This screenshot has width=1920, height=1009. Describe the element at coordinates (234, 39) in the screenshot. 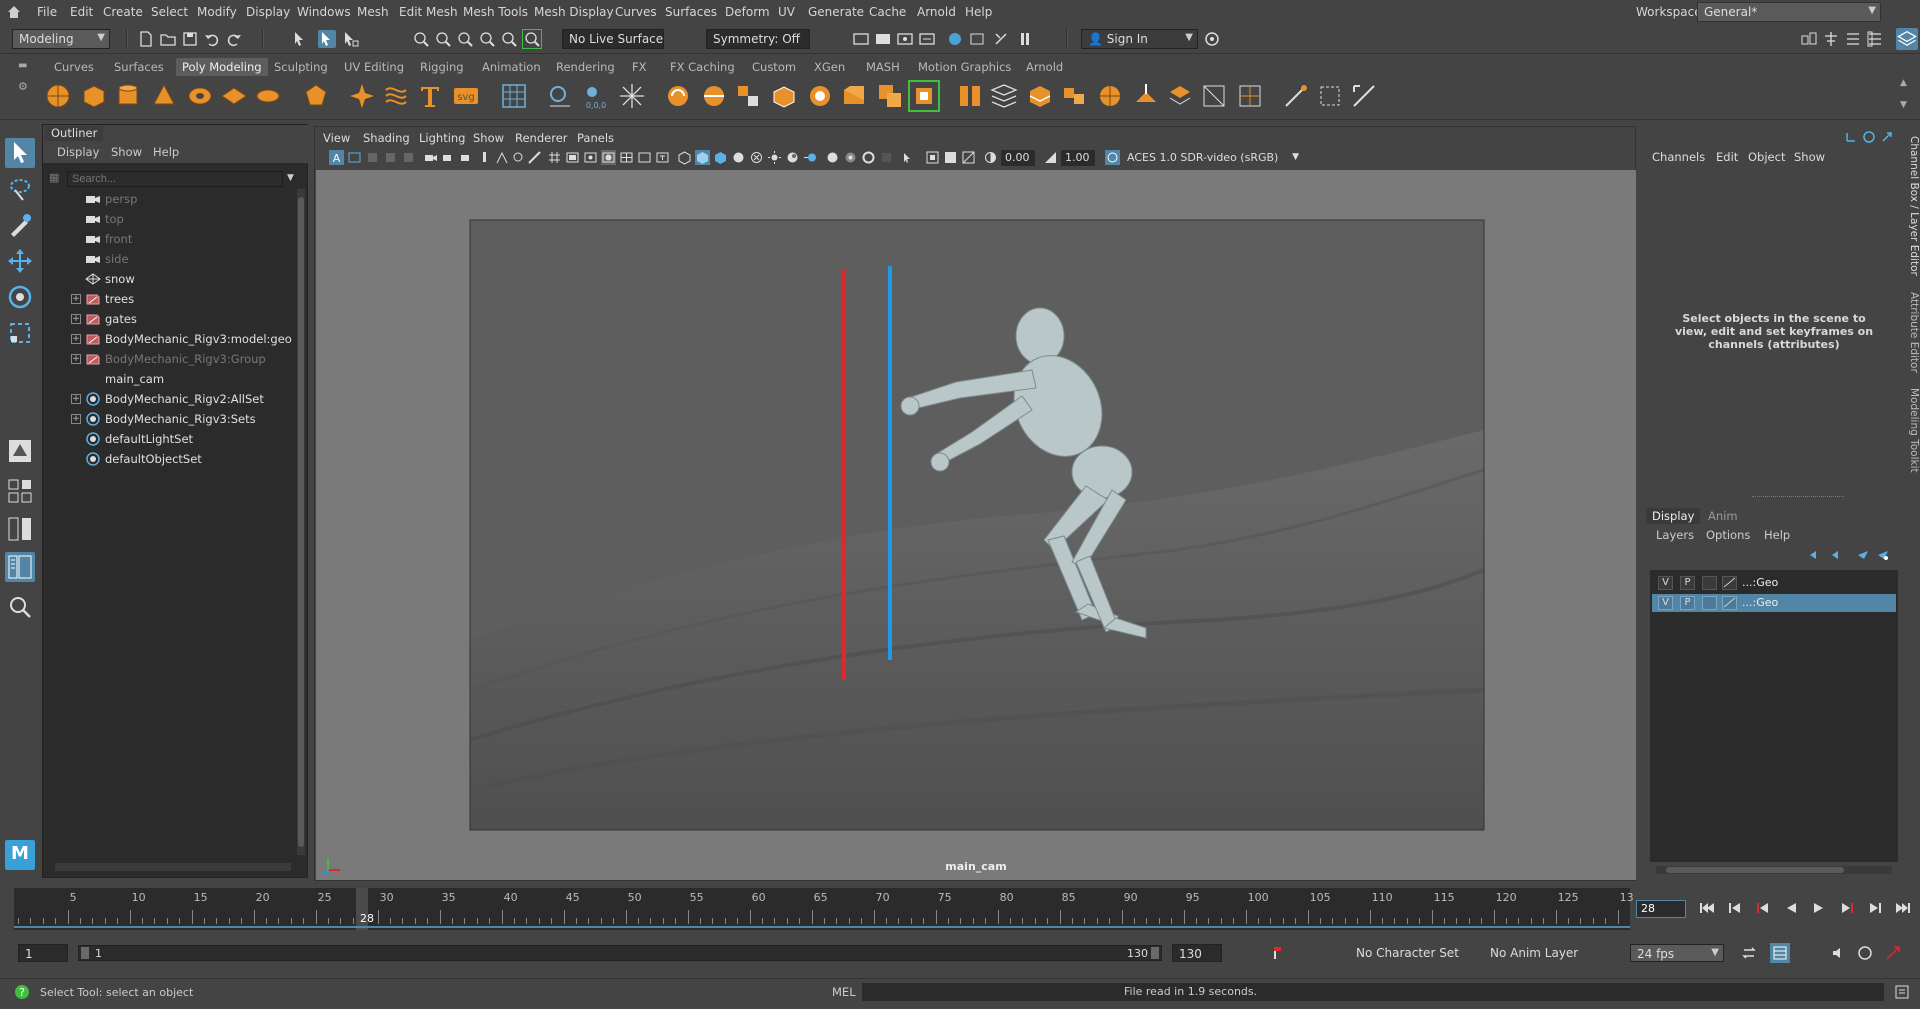

I see `redo-icon` at that location.